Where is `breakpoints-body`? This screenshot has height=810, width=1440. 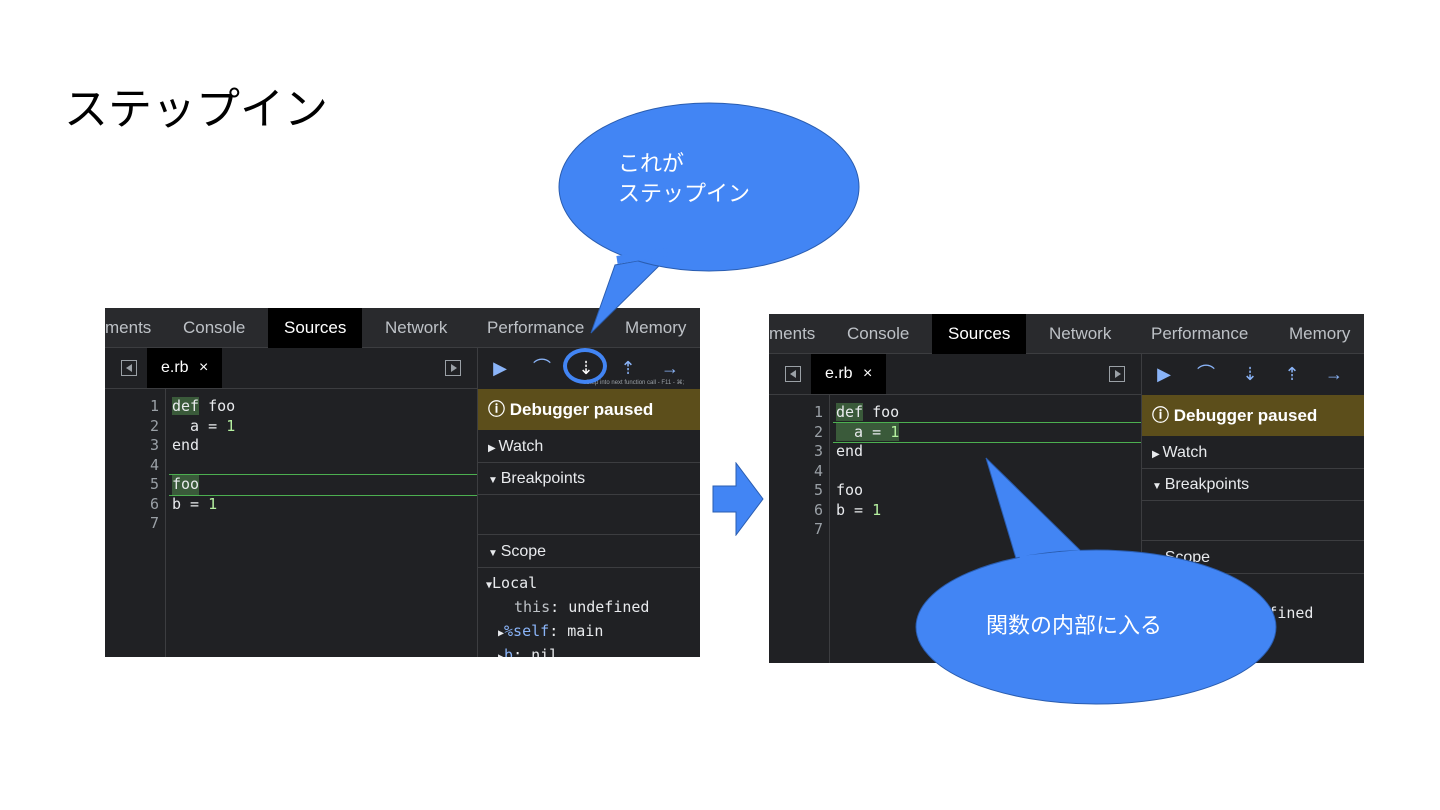 breakpoints-body is located at coordinates (589, 515).